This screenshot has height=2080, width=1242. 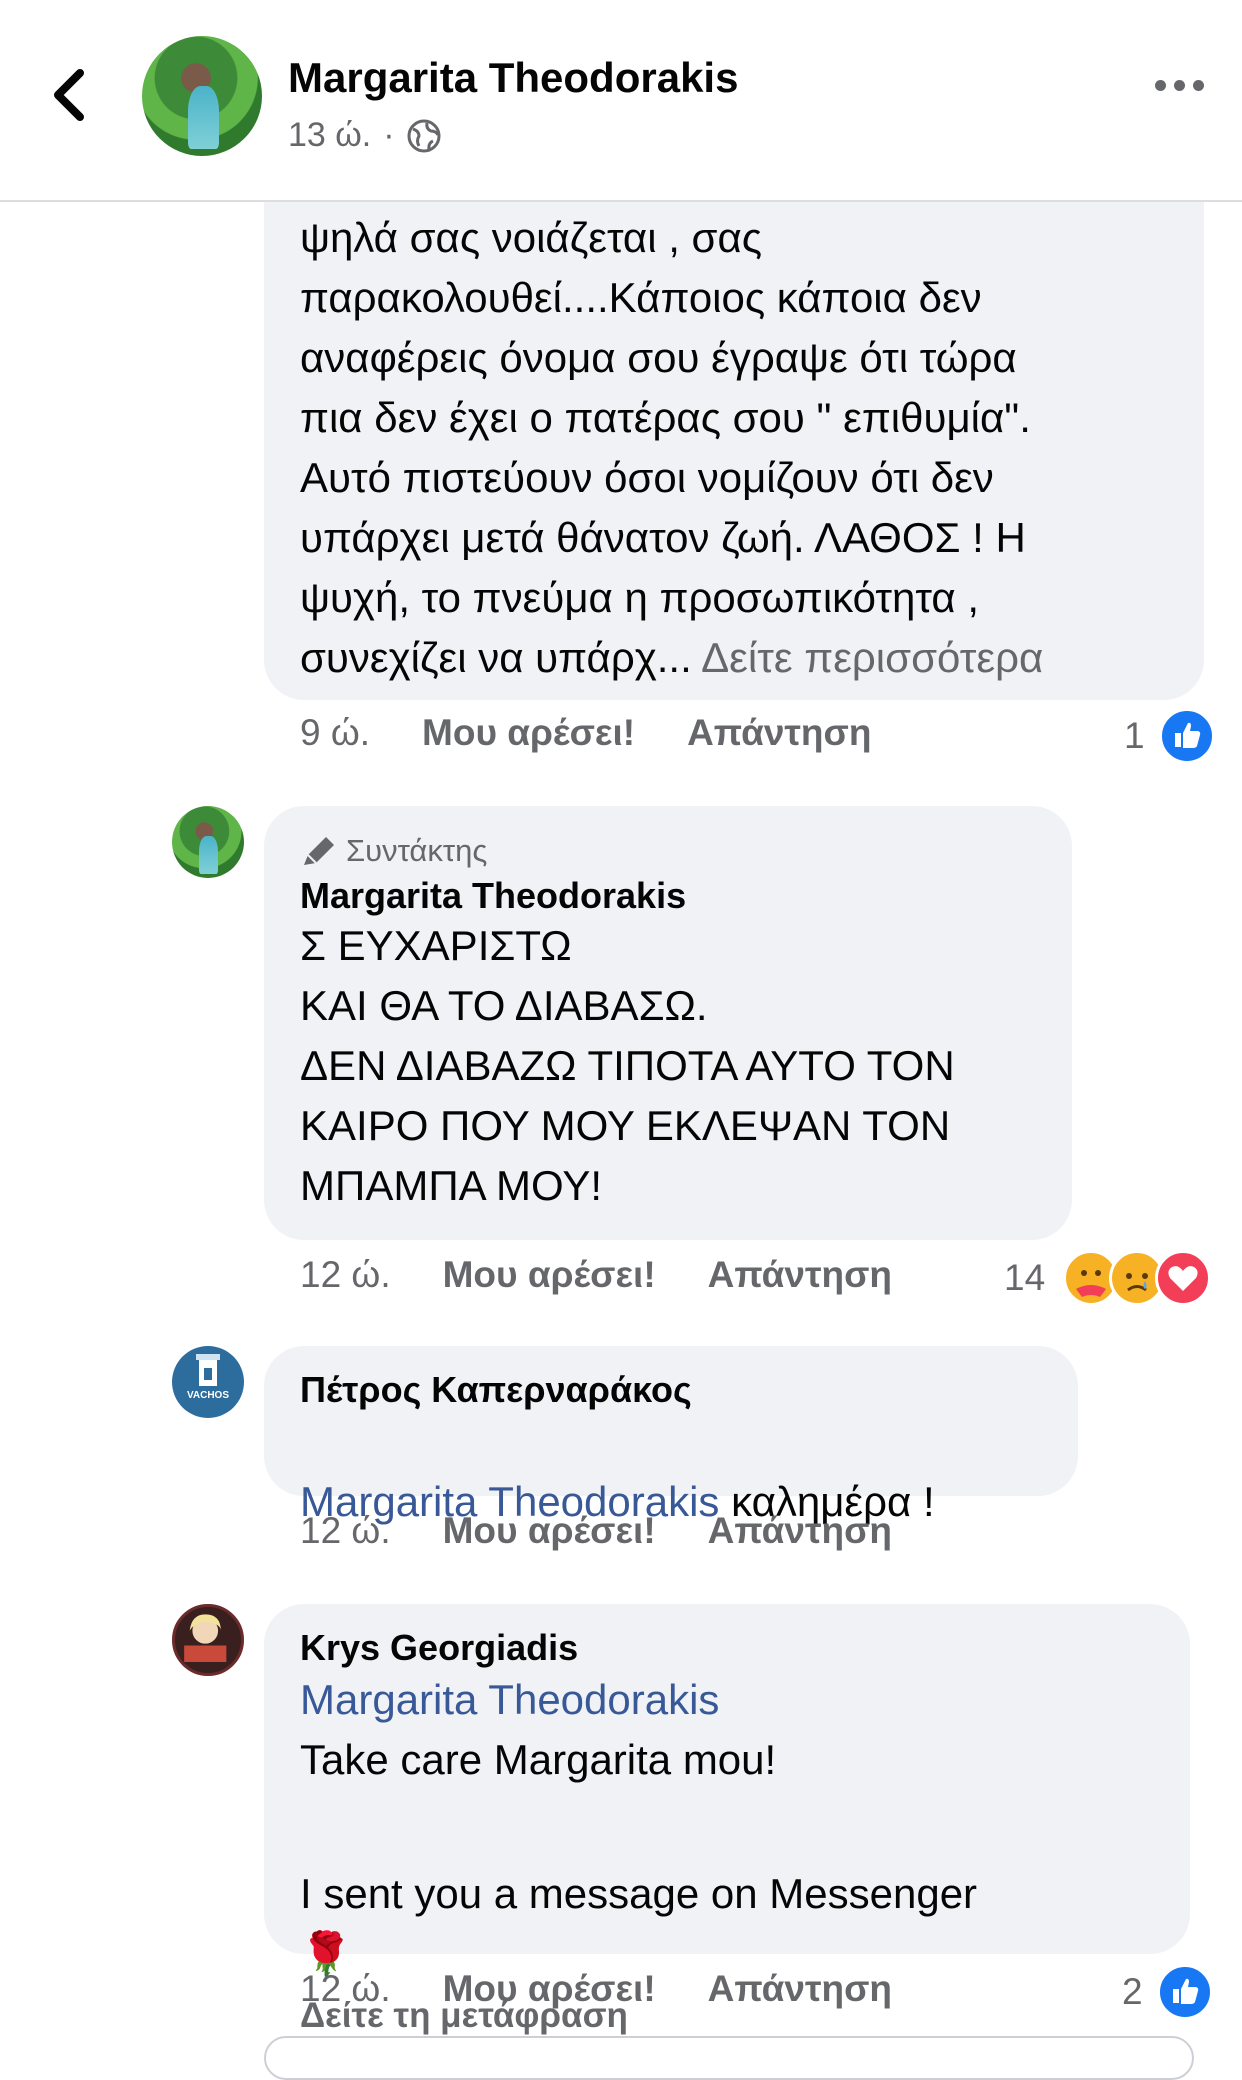 What do you see at coordinates (727, 1700) in the screenshot?
I see `mention-link: Margarita Theodorakis` at bounding box center [727, 1700].